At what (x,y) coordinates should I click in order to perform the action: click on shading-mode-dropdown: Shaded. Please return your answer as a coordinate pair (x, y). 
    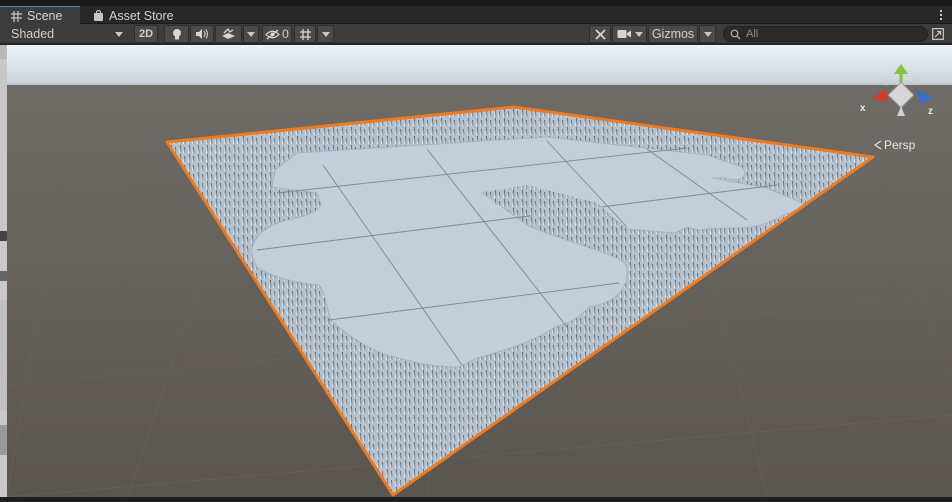
    Looking at the image, I should click on (67, 34).